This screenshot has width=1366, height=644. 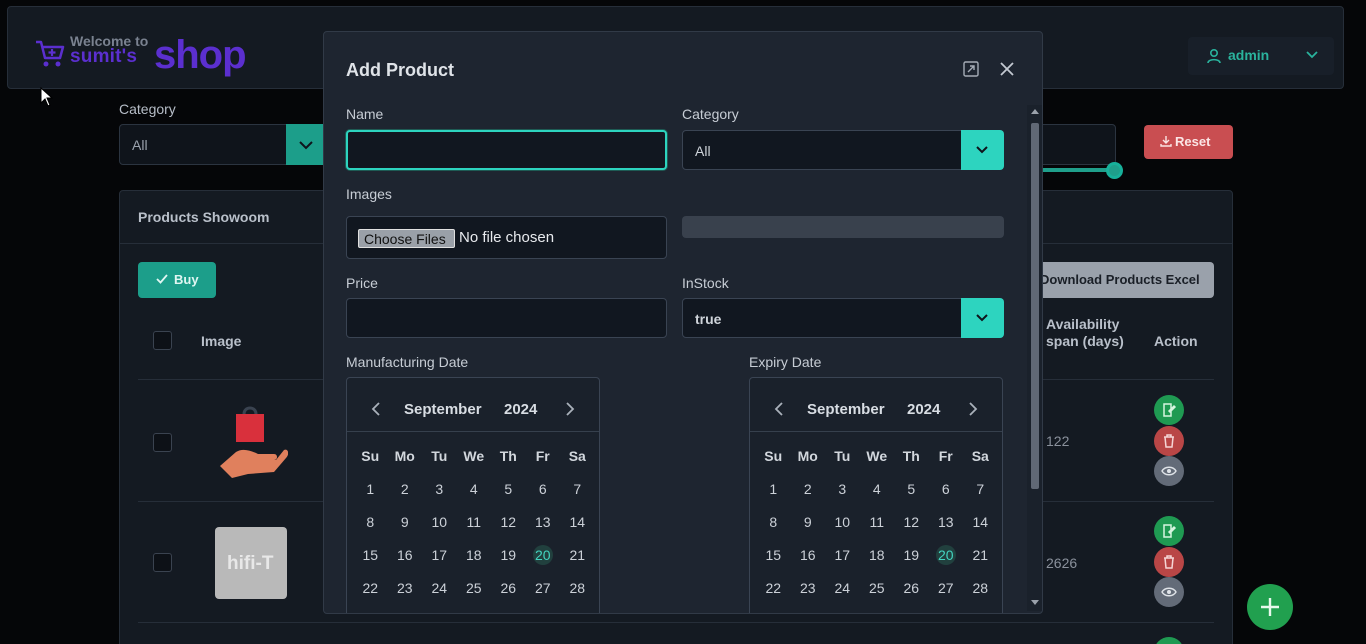 What do you see at coordinates (1035, 111) in the screenshot?
I see `scroll-up-arrow` at bounding box center [1035, 111].